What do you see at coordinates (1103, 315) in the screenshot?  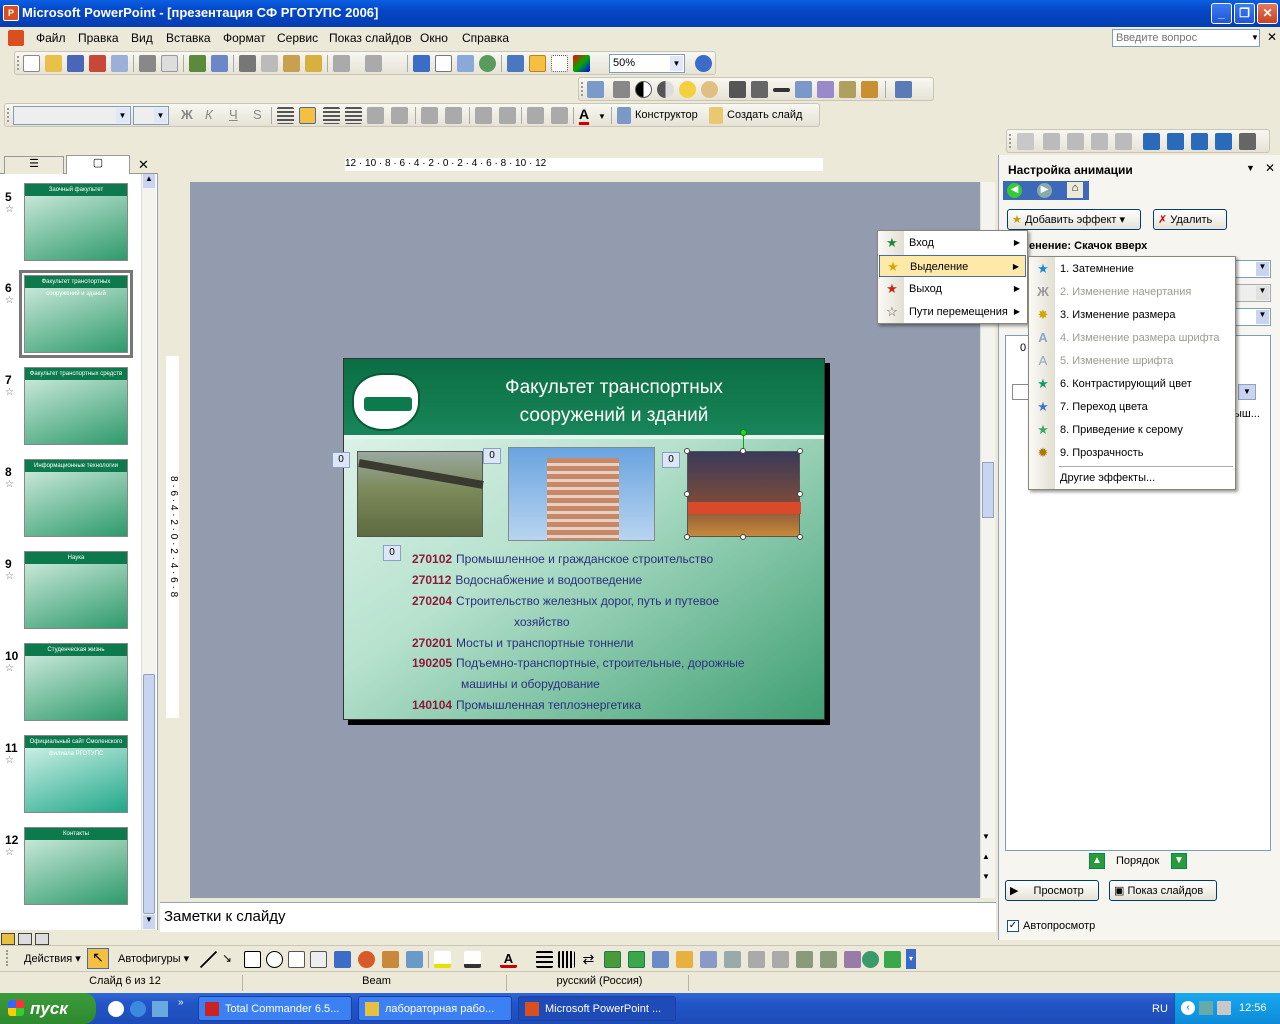 I see `emphasis-grow-shrink: ✸ 3. Изменение размера` at bounding box center [1103, 315].